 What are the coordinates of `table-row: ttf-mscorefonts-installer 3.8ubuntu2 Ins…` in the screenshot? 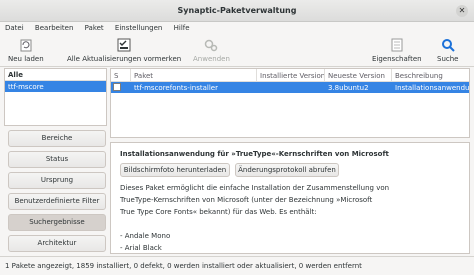 It's located at (290, 87).